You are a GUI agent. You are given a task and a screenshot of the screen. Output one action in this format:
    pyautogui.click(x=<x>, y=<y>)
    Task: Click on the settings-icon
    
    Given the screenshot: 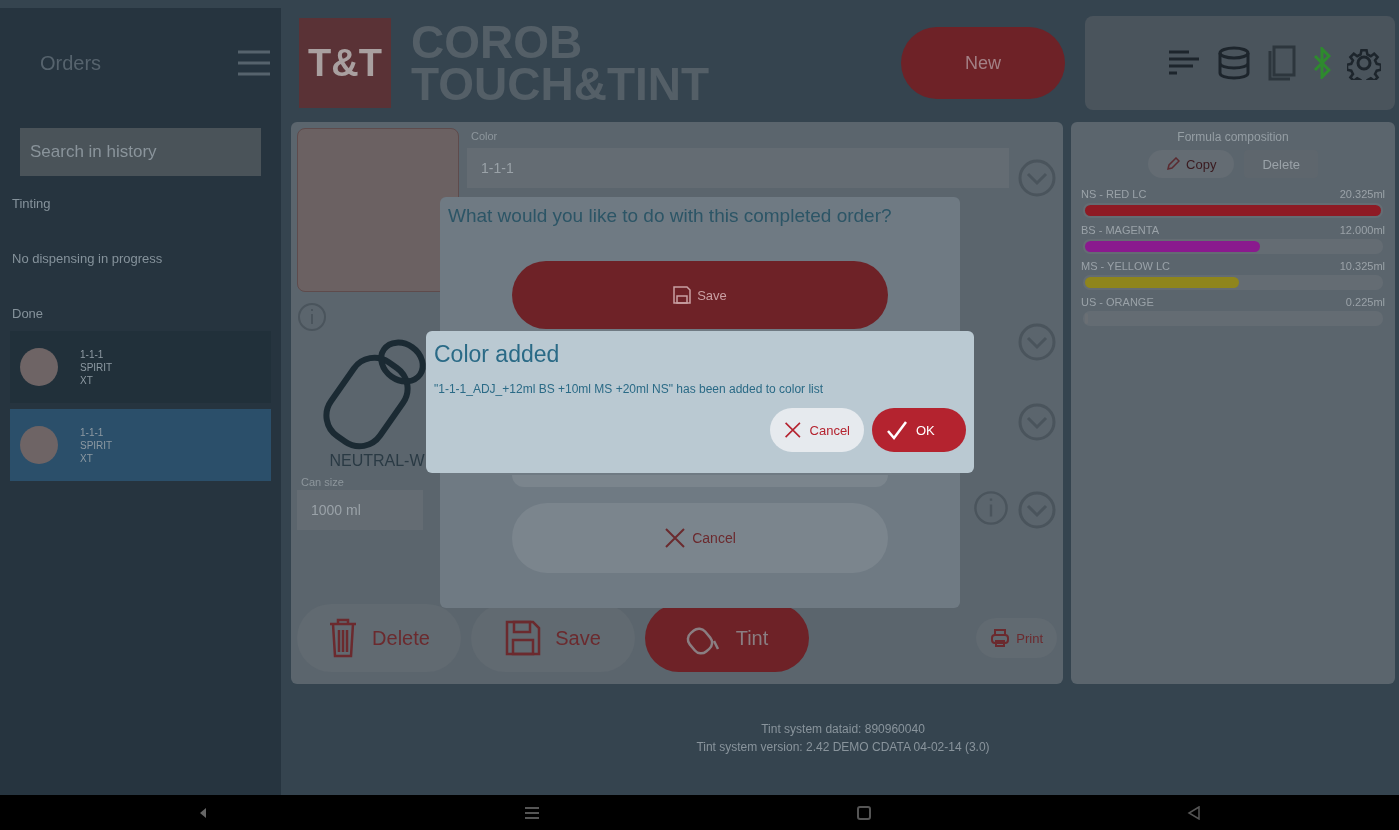 What is the action you would take?
    pyautogui.click(x=1364, y=63)
    